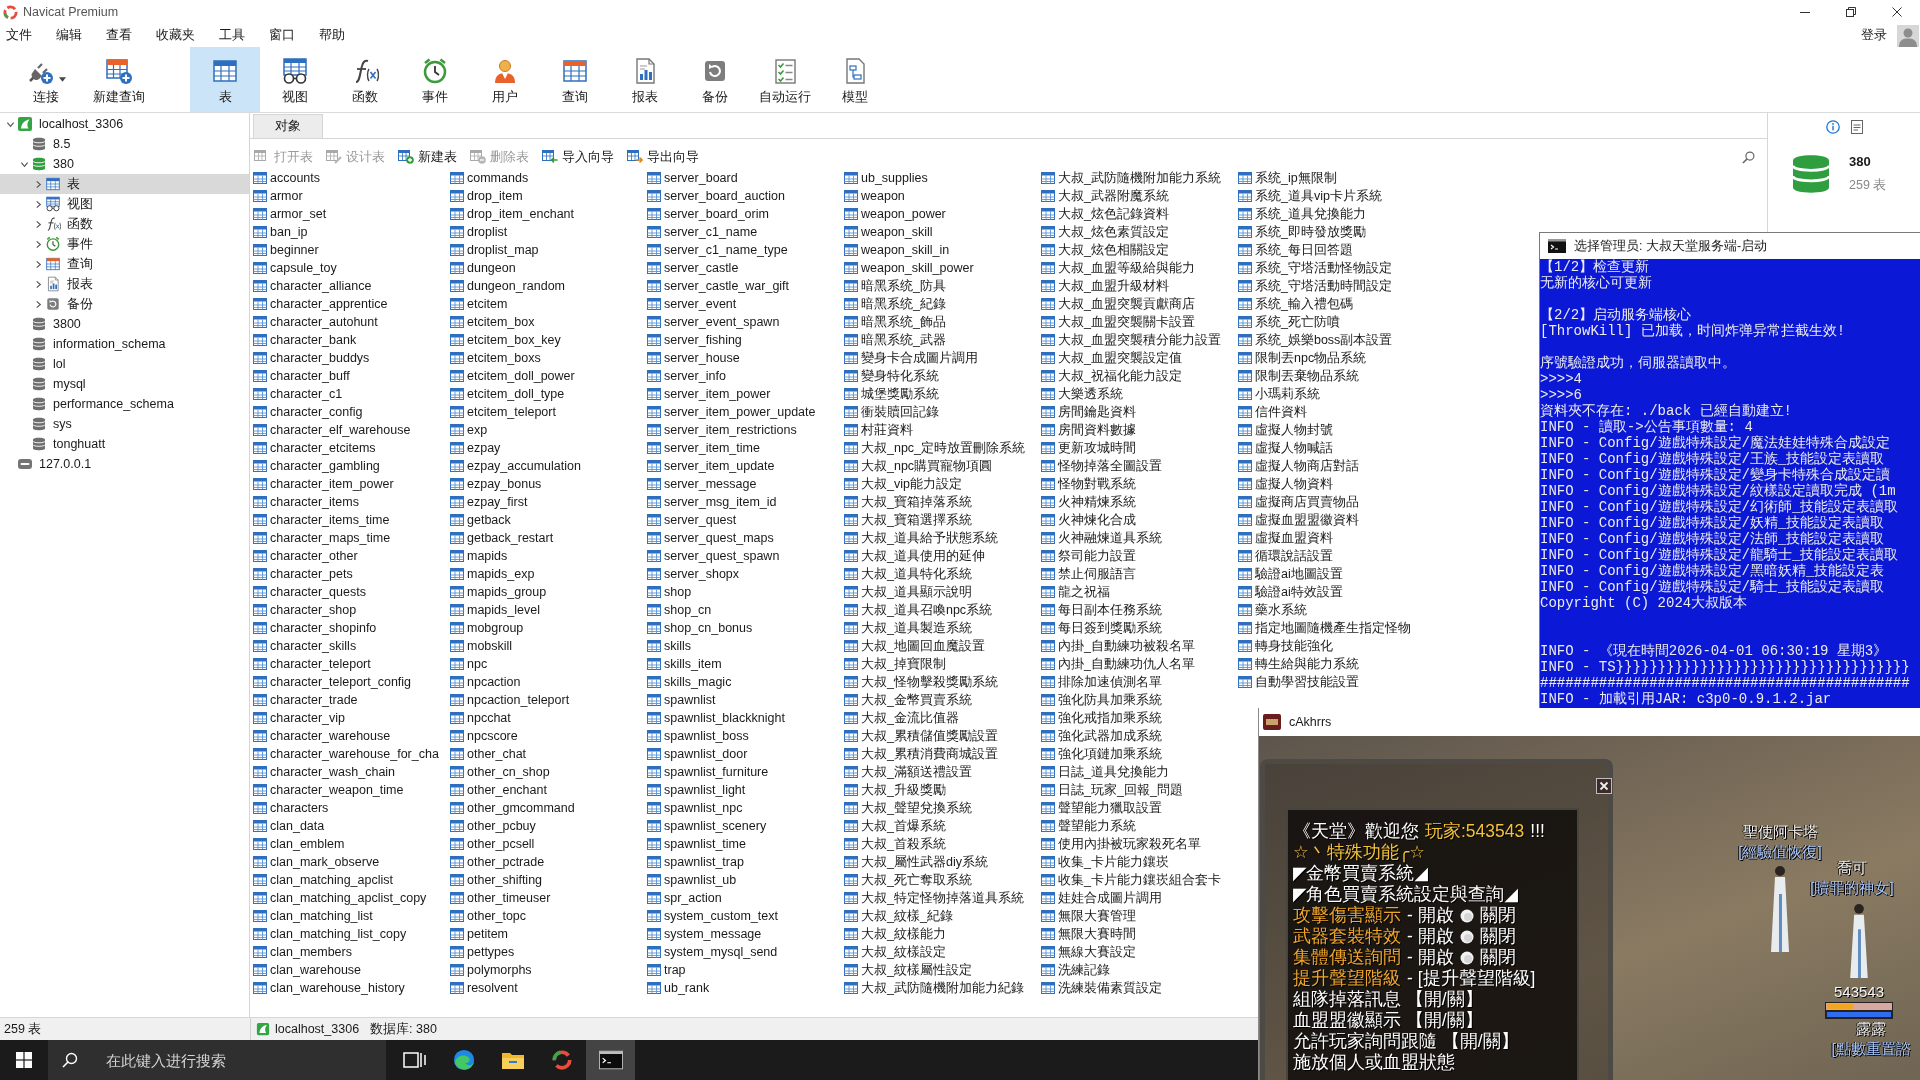  I want to click on toolbar-button: 事件, so click(435, 79).